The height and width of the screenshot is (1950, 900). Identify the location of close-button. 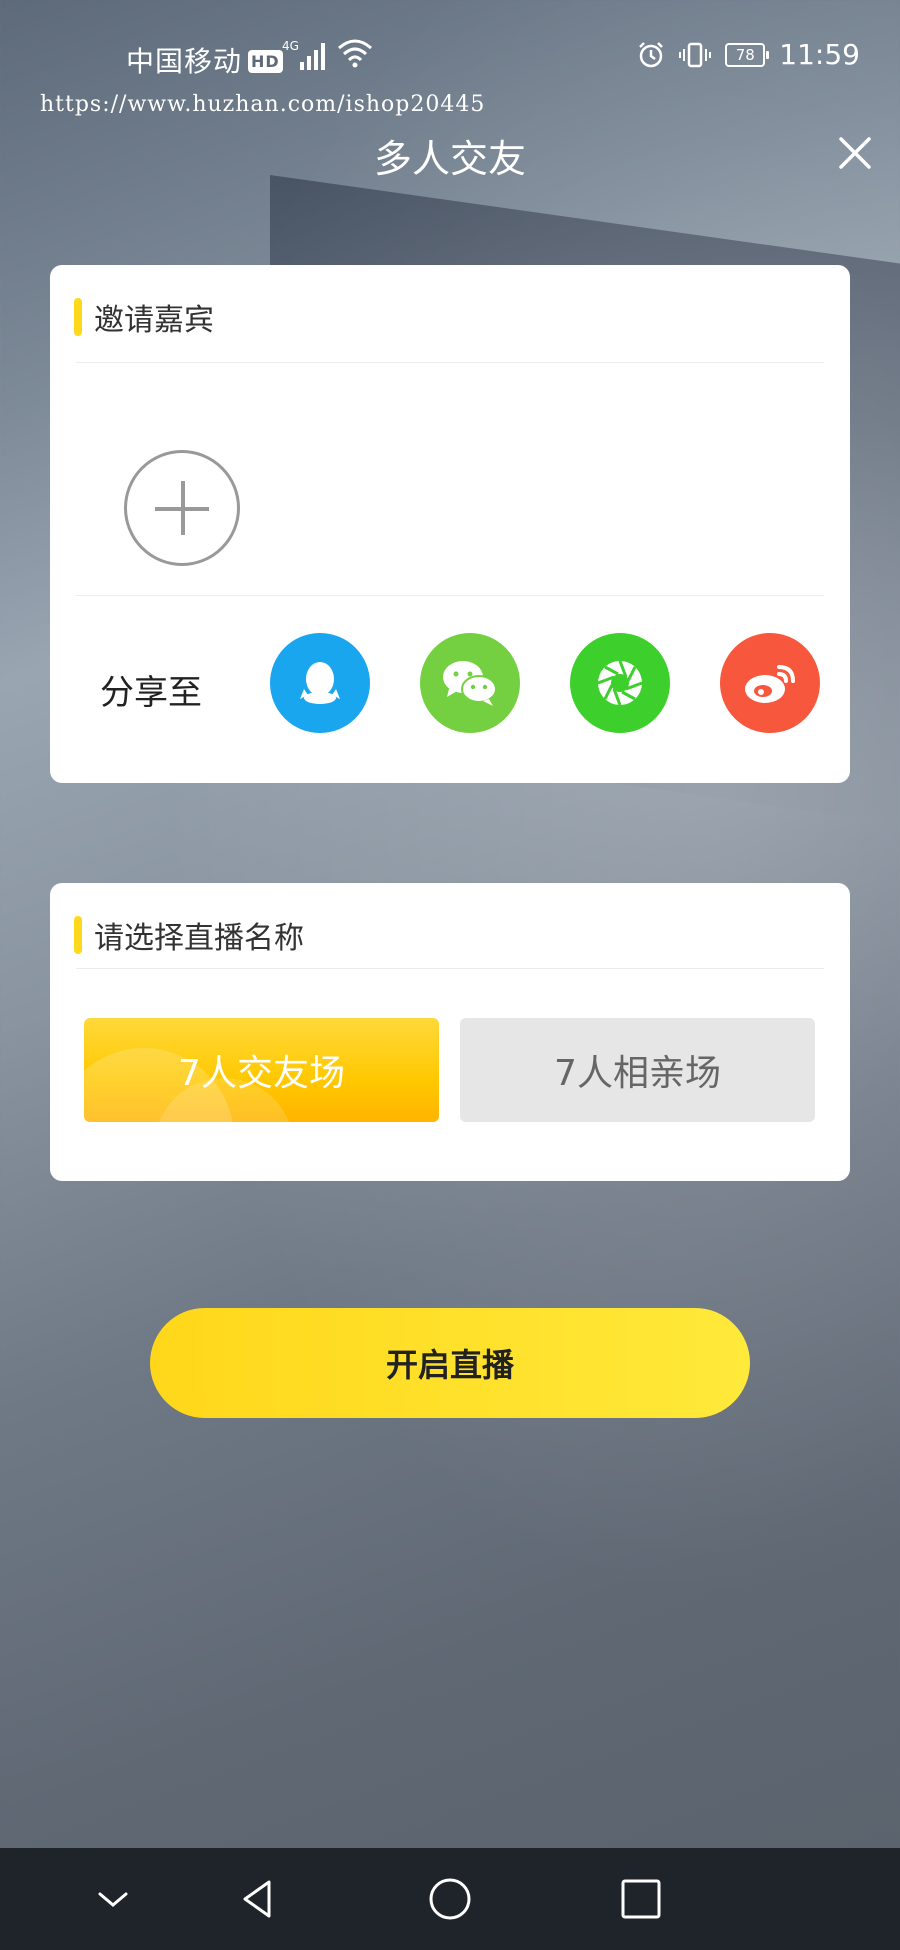
(855, 153).